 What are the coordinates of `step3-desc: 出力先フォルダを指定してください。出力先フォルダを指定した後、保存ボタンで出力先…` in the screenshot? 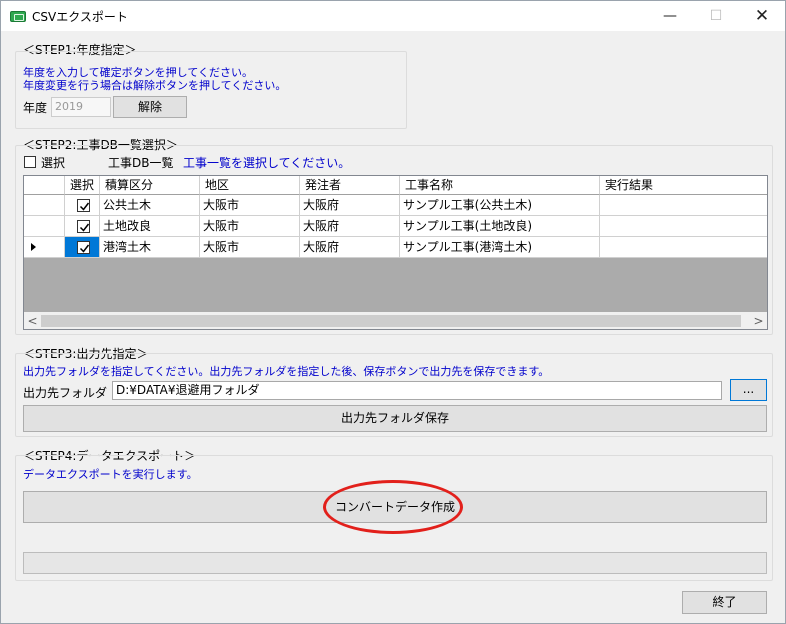 It's located at (286, 371).